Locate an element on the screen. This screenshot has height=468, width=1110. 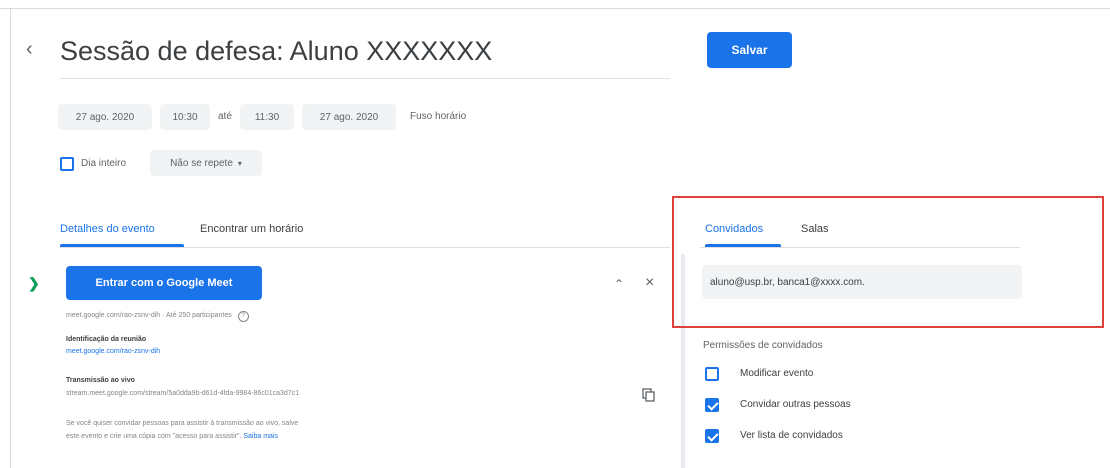
end-time-field: 11:30 is located at coordinates (267, 117).